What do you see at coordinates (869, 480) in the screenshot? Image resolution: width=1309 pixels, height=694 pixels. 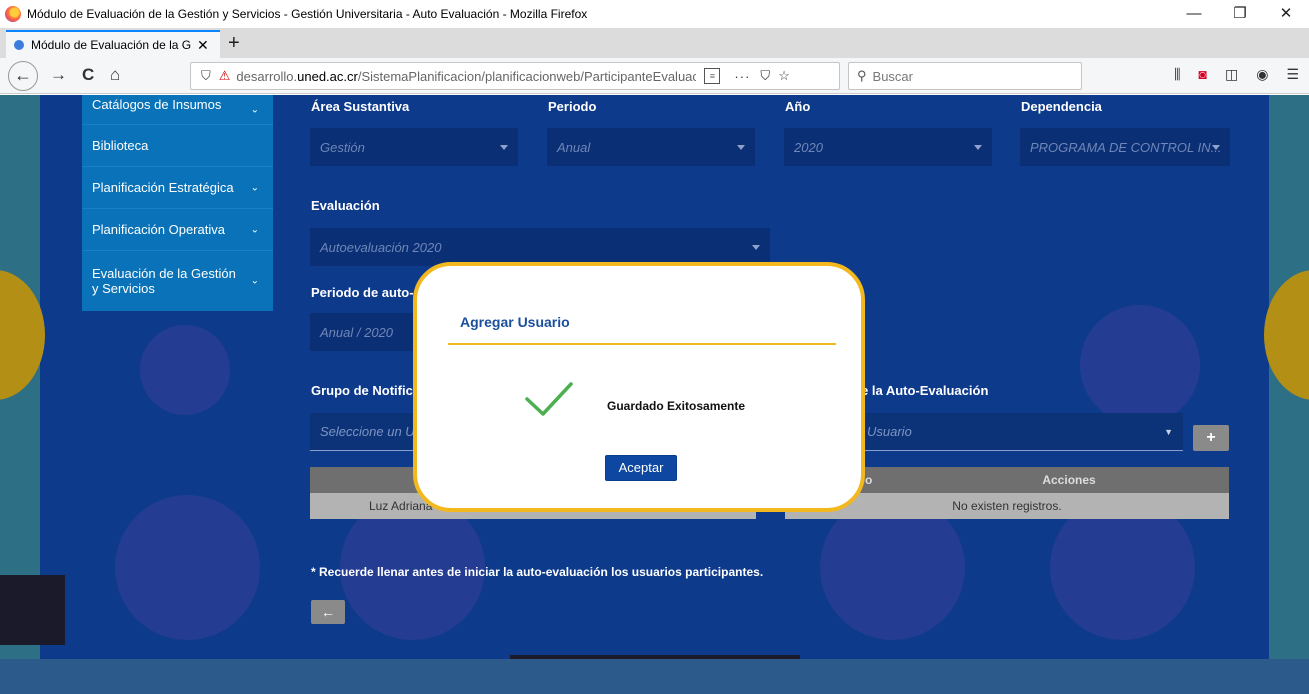 I see `table-header-col1: o` at bounding box center [869, 480].